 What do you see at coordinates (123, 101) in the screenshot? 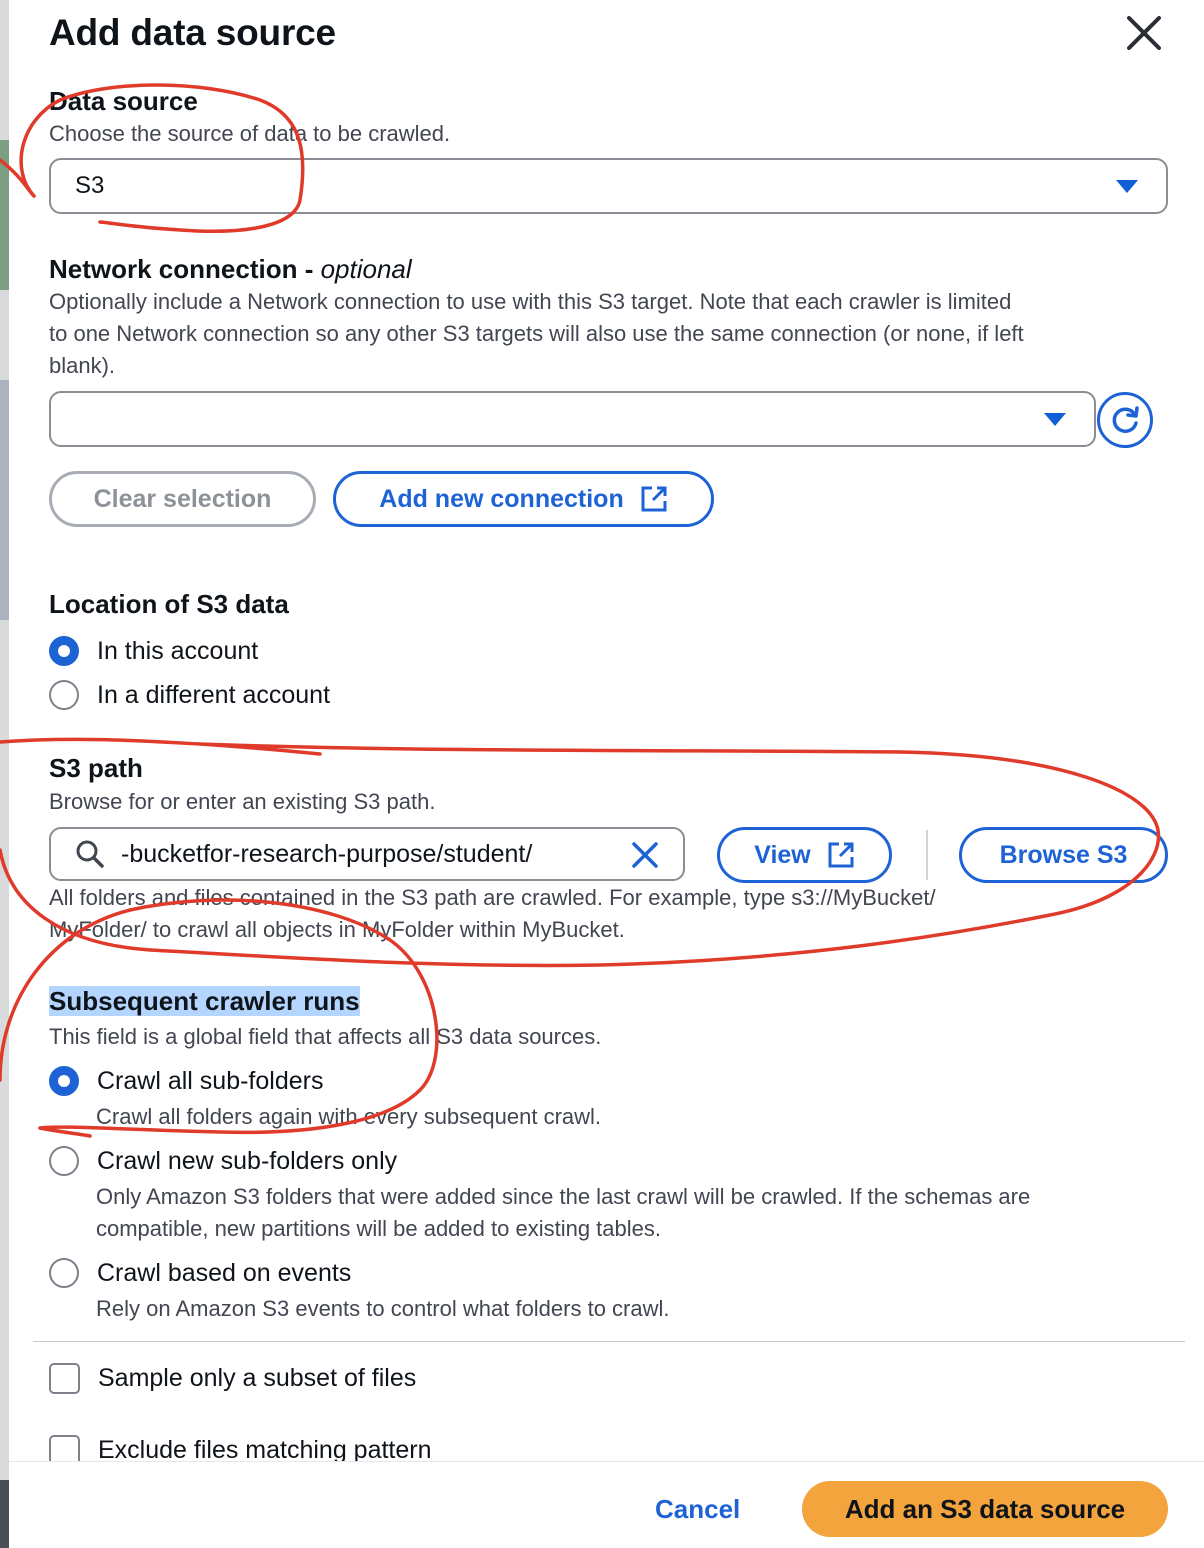
I see `data-source-label: Data source` at bounding box center [123, 101].